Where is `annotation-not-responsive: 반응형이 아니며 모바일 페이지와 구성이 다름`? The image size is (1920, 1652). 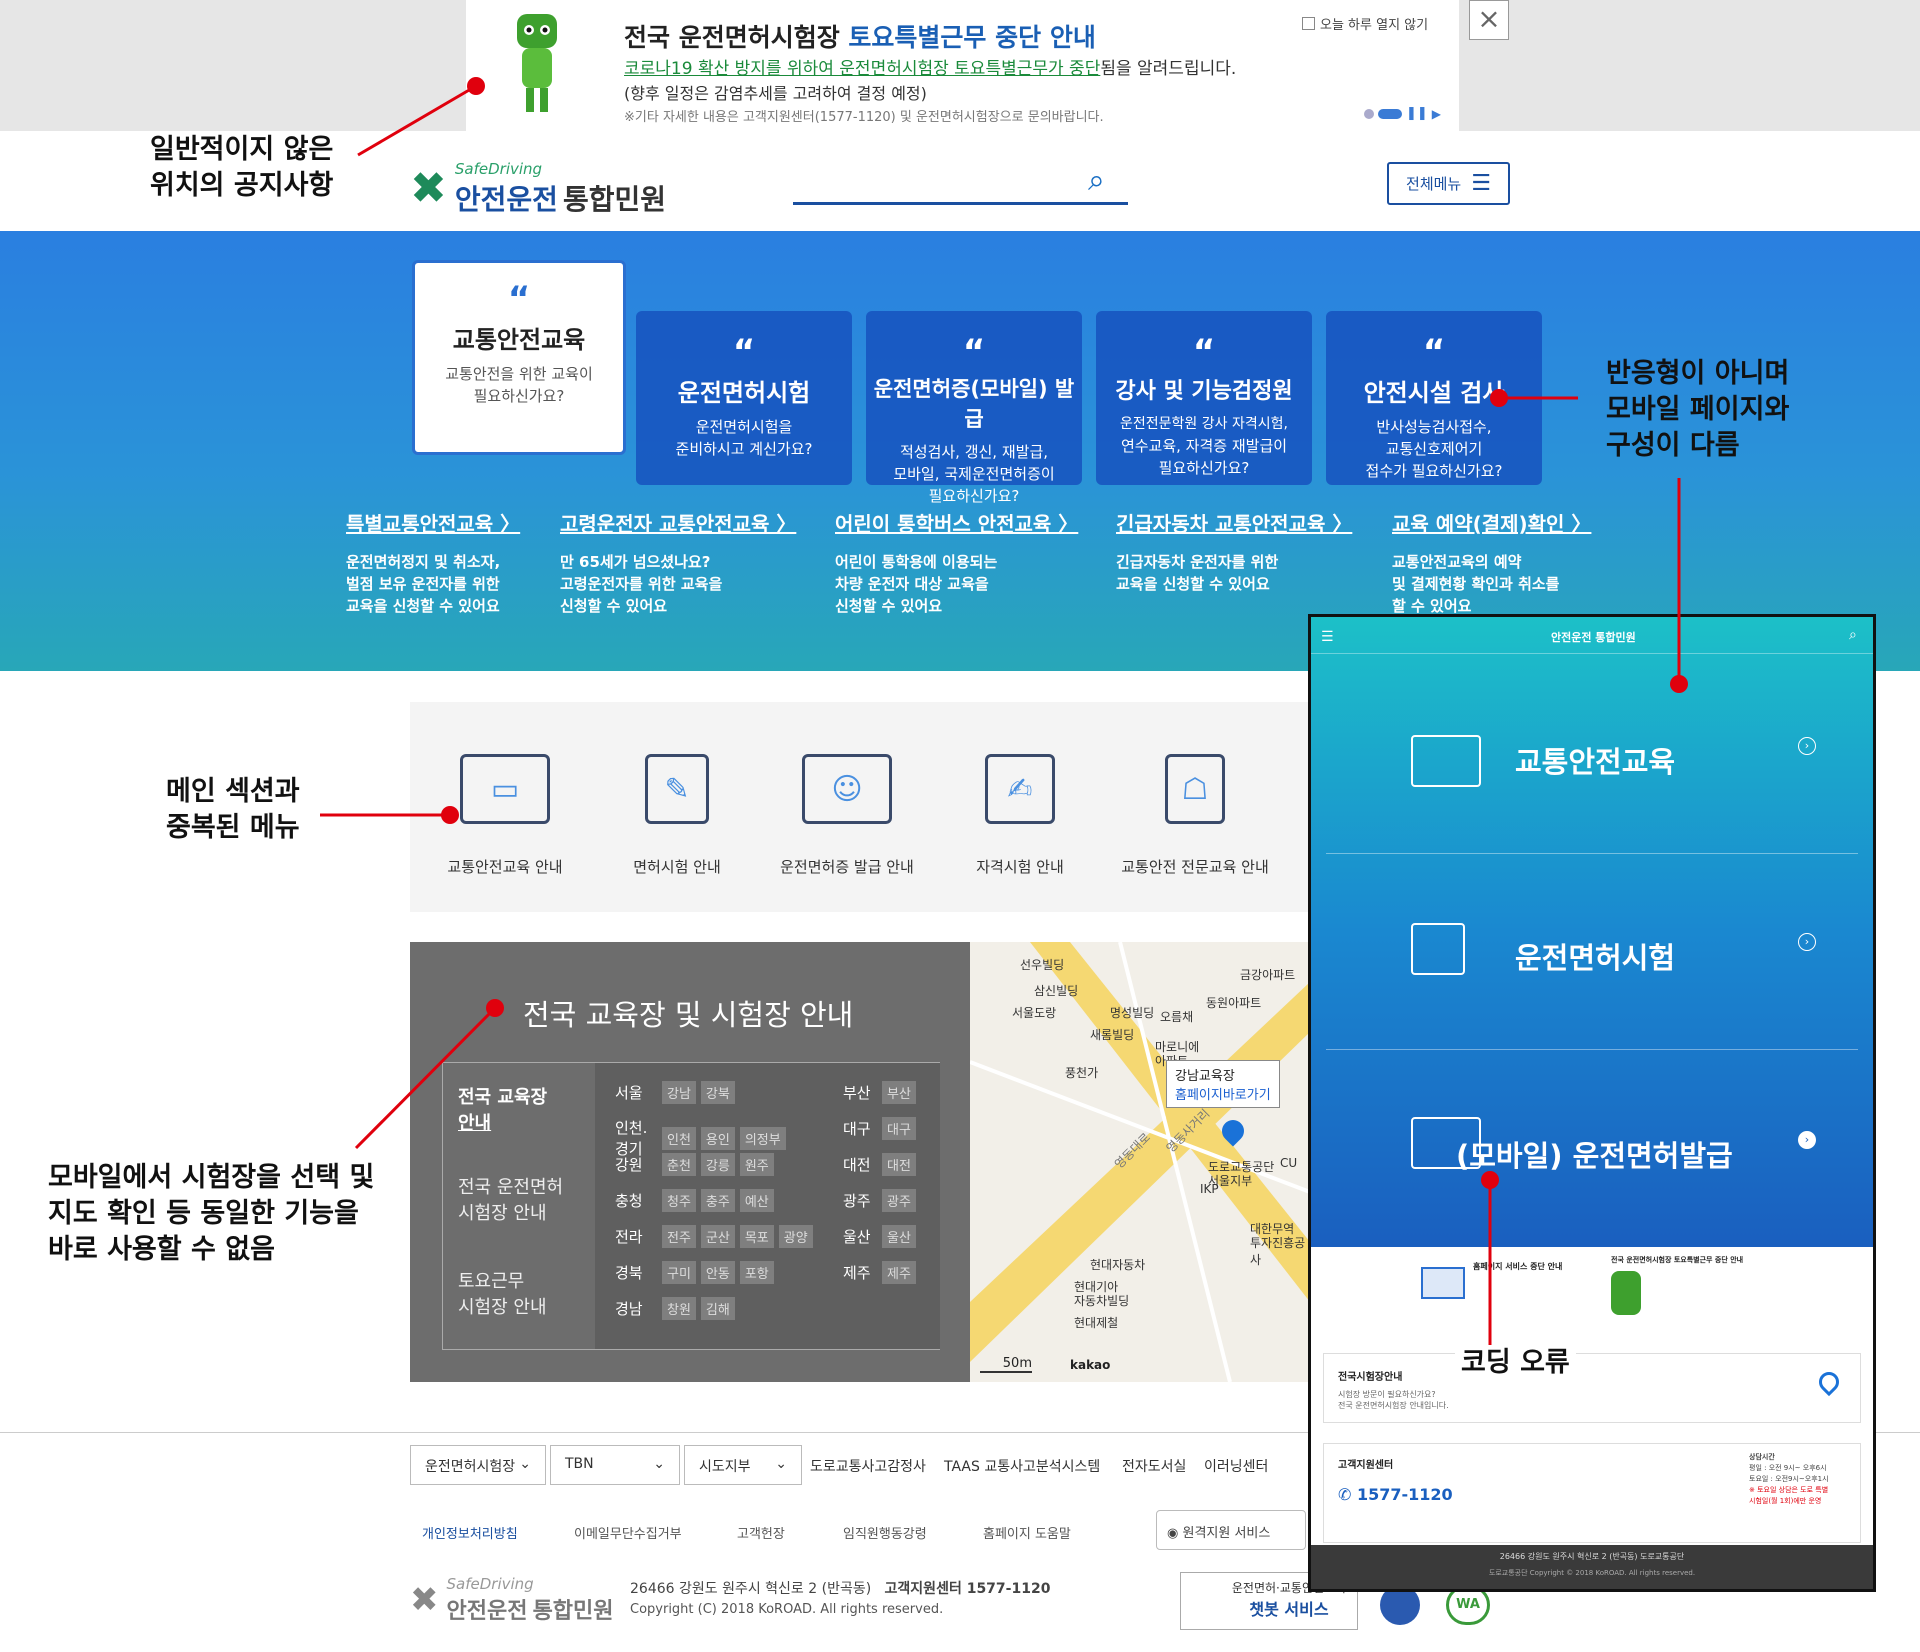 annotation-not-responsive: 반응형이 아니며 모바일 페이지와 구성이 다름 is located at coordinates (1698, 409).